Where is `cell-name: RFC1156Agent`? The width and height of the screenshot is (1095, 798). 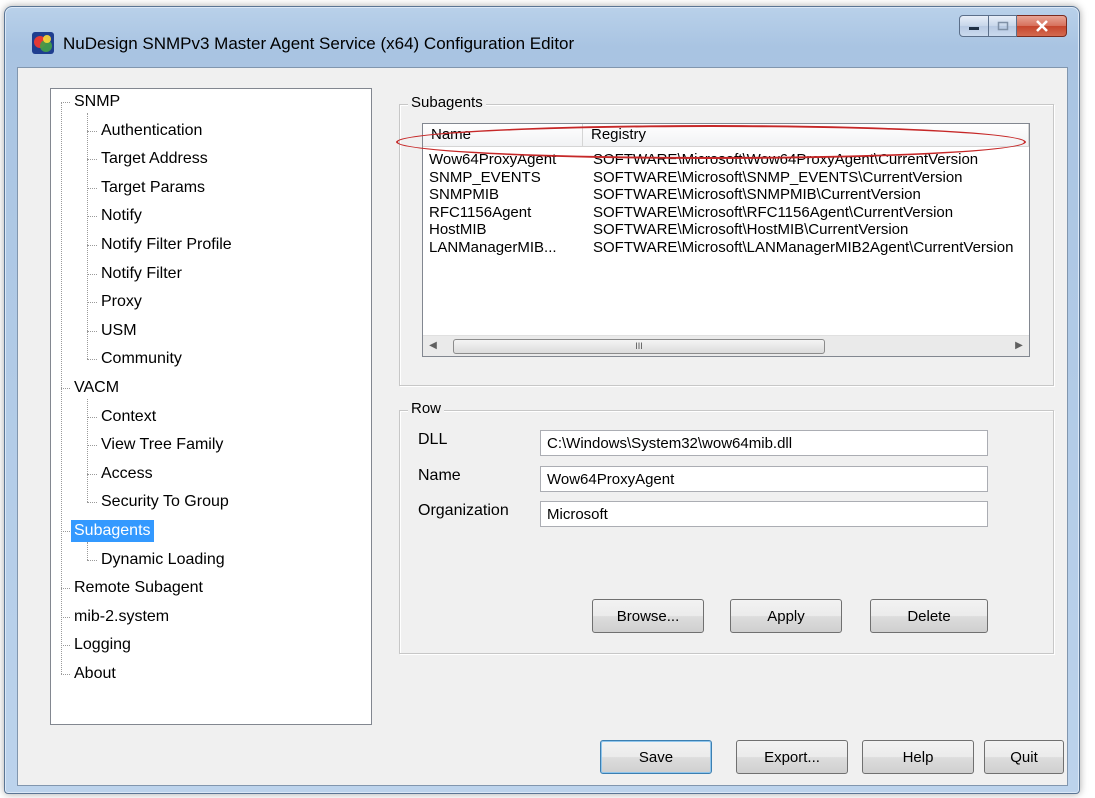 cell-name: RFC1156Agent is located at coordinates (480, 212).